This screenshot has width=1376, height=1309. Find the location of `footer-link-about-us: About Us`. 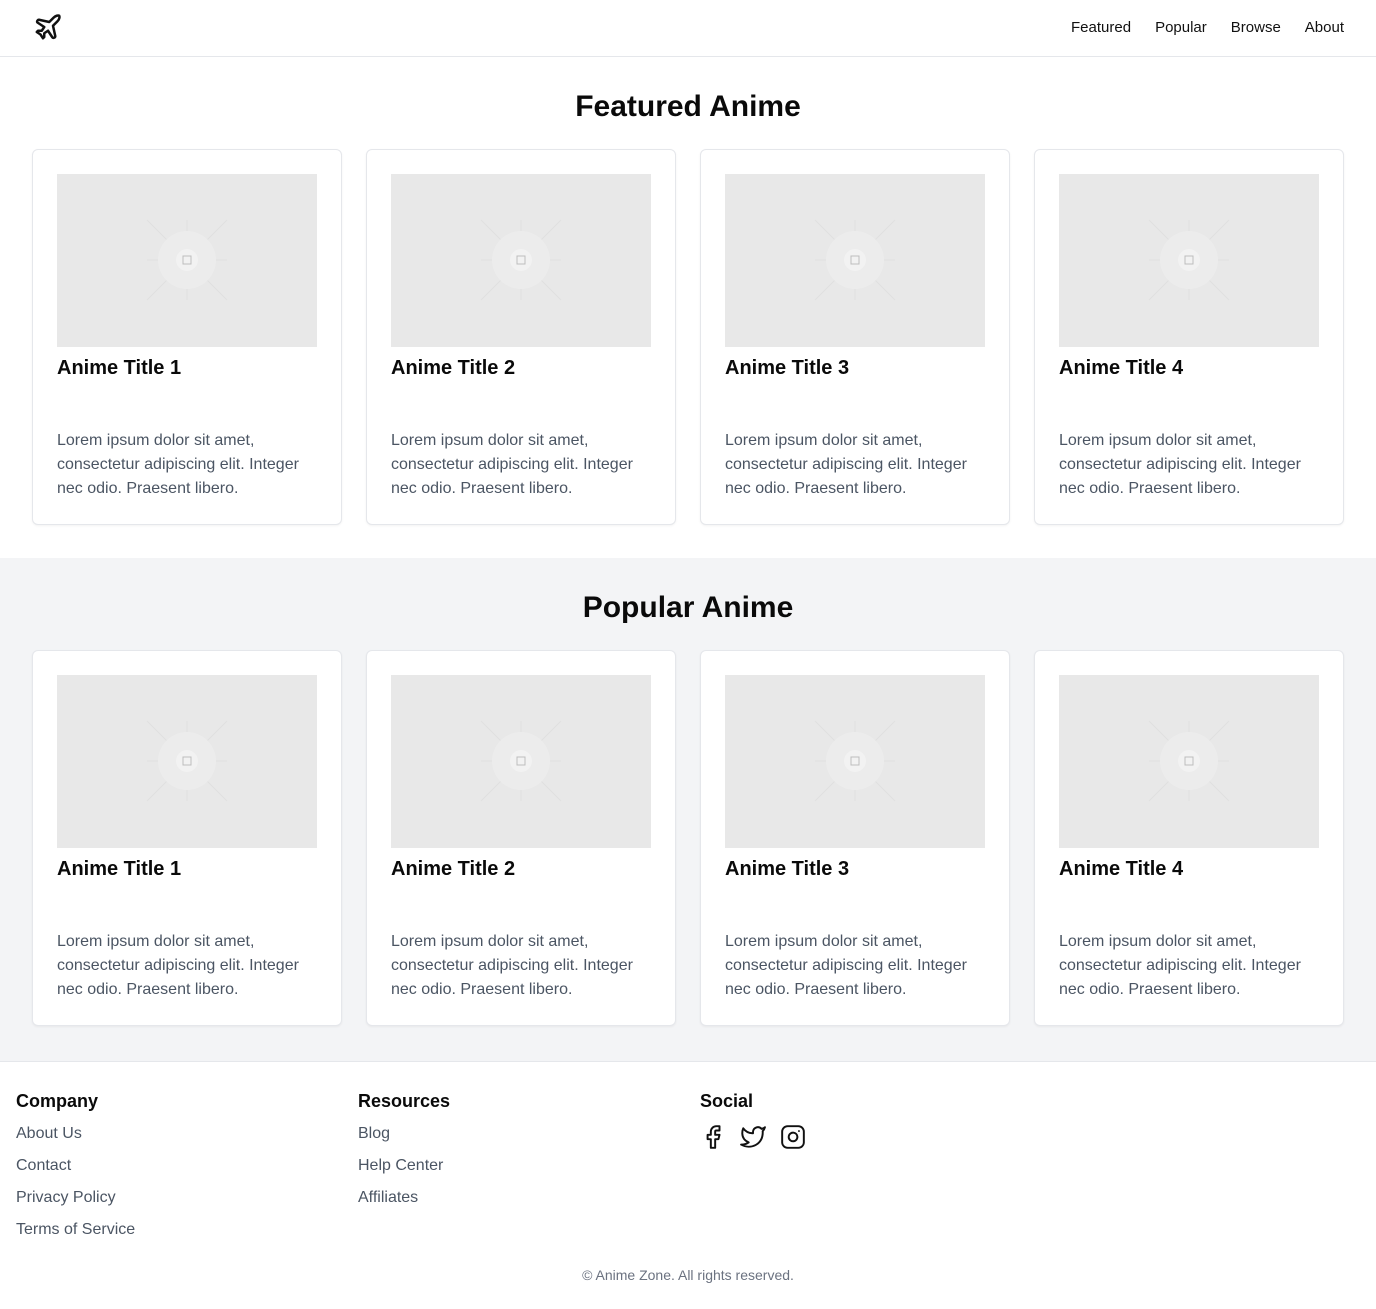

footer-link-about-us: About Us is located at coordinates (75, 1134).